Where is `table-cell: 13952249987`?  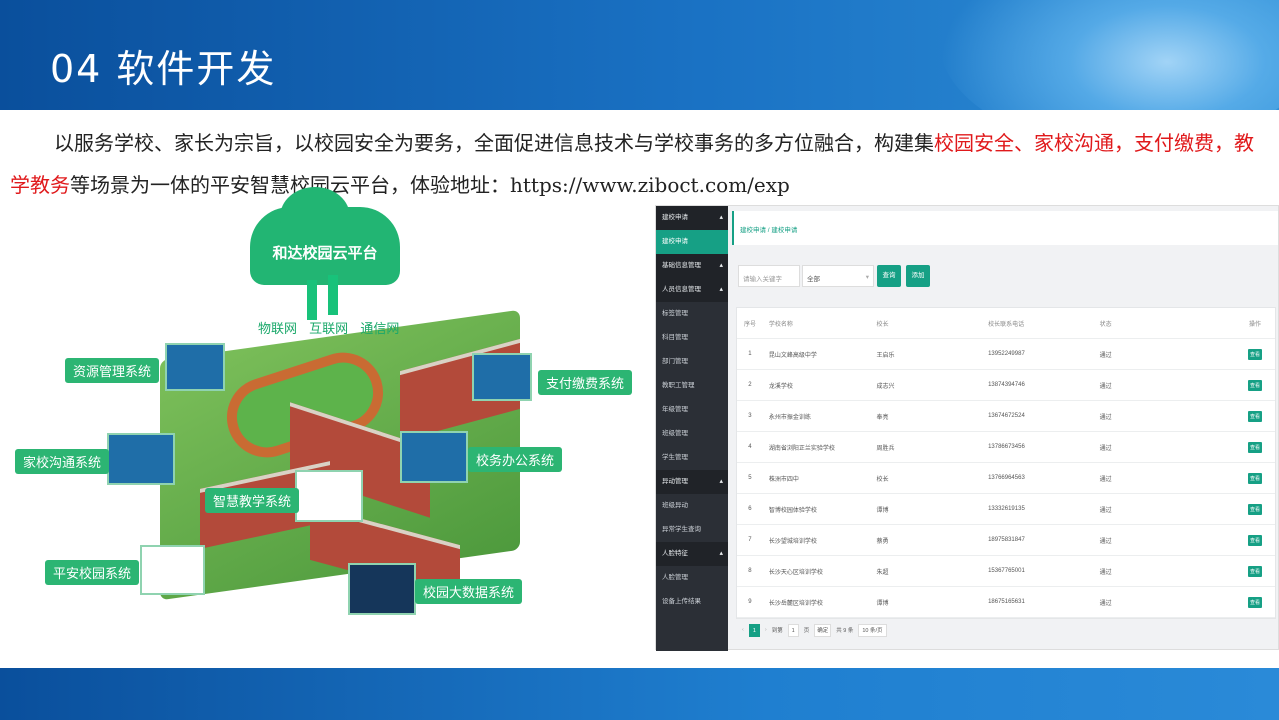
table-cell: 13952249987 is located at coordinates (1006, 354).